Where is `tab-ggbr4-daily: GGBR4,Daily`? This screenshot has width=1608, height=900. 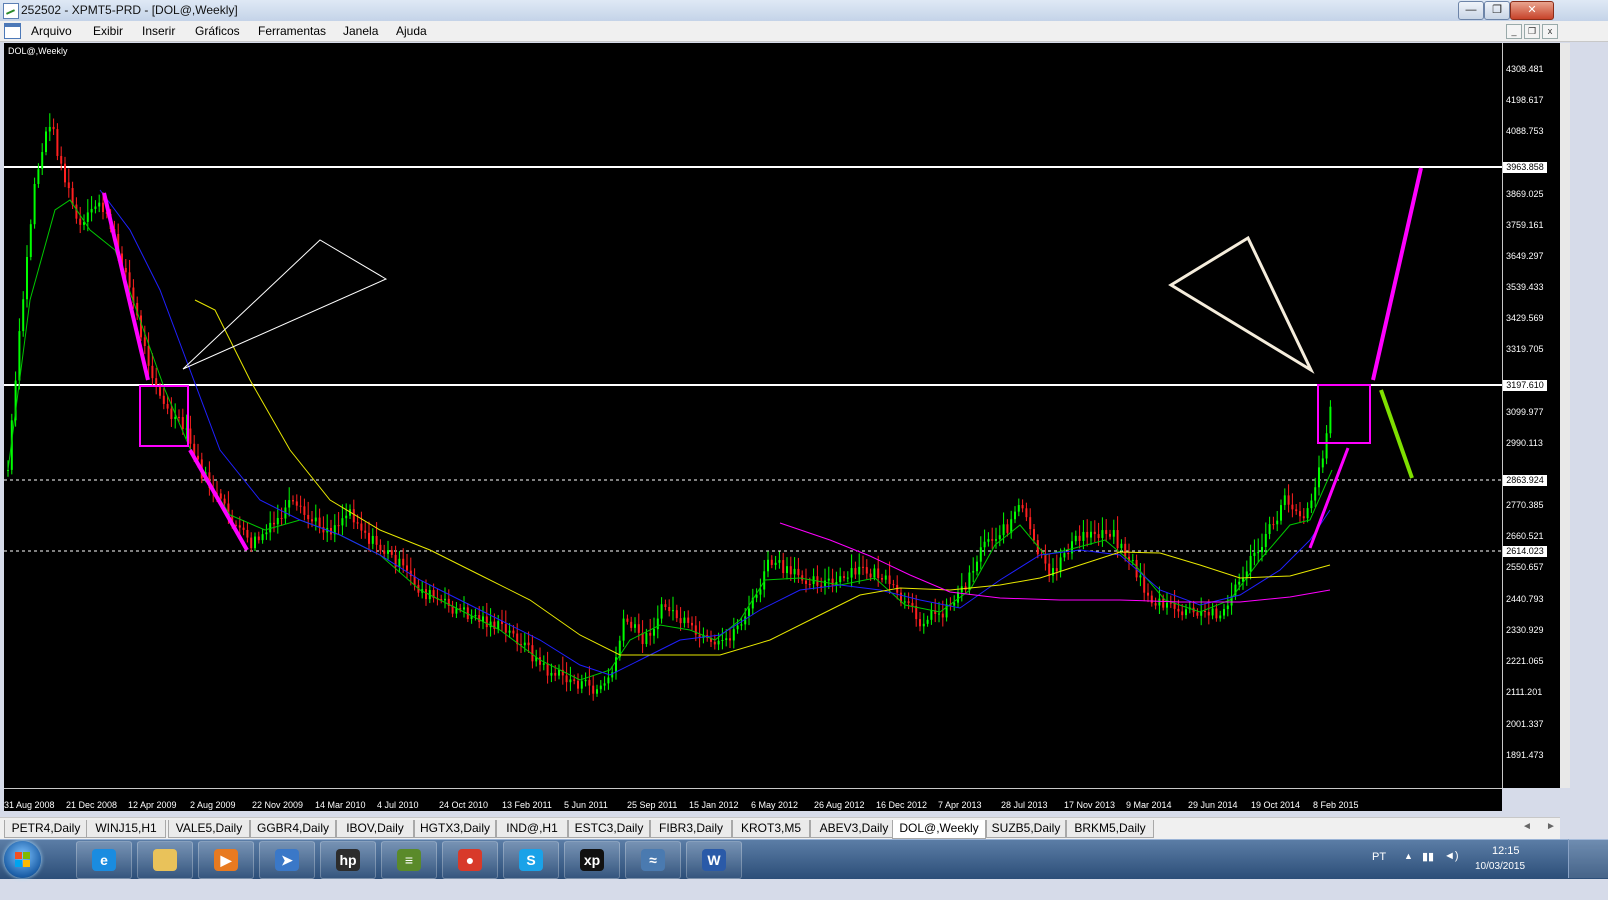
tab-ggbr4-daily: GGBR4,Daily is located at coordinates (293, 829).